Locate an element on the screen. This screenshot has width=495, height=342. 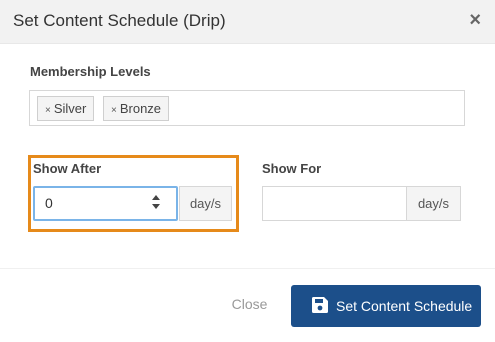
save-icon is located at coordinates (320, 305).